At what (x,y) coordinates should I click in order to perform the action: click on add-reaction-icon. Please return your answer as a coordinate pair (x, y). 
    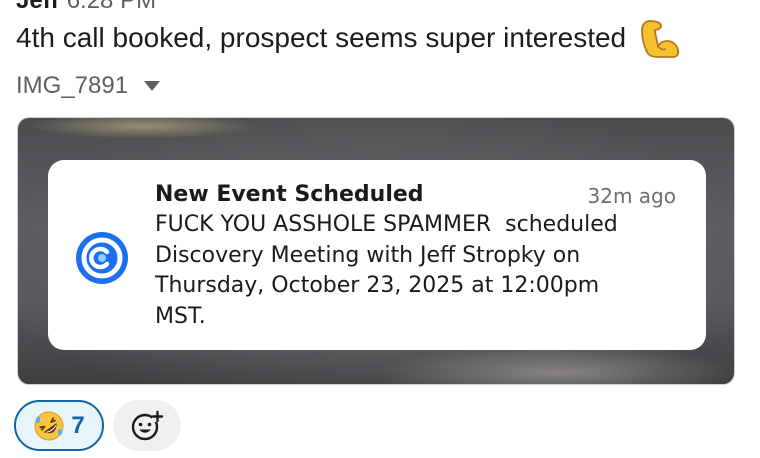
    Looking at the image, I should click on (147, 425).